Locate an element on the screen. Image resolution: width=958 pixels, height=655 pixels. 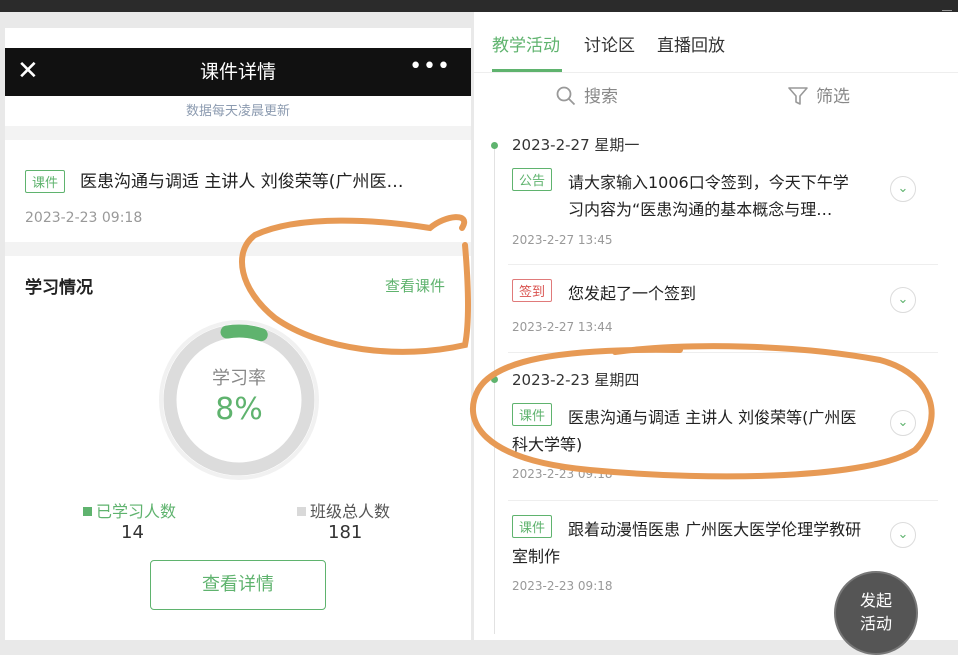
start-activity-label-line1: 发起 is located at coordinates (875, 600).